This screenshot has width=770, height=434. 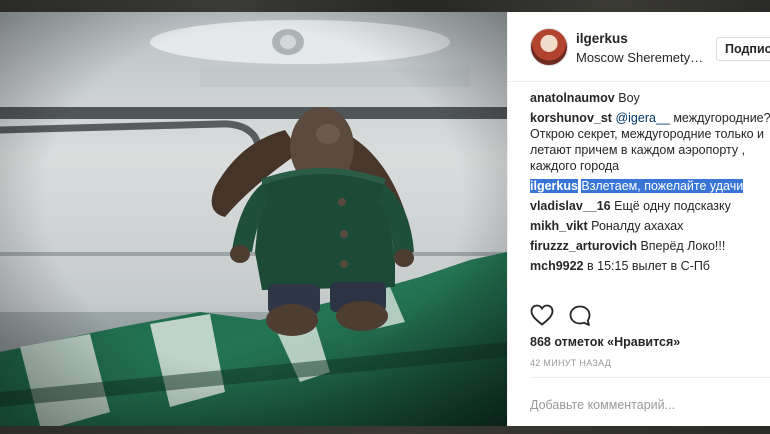 What do you see at coordinates (605, 342) in the screenshot?
I see `likes-count: 868 отметок «Нравится»` at bounding box center [605, 342].